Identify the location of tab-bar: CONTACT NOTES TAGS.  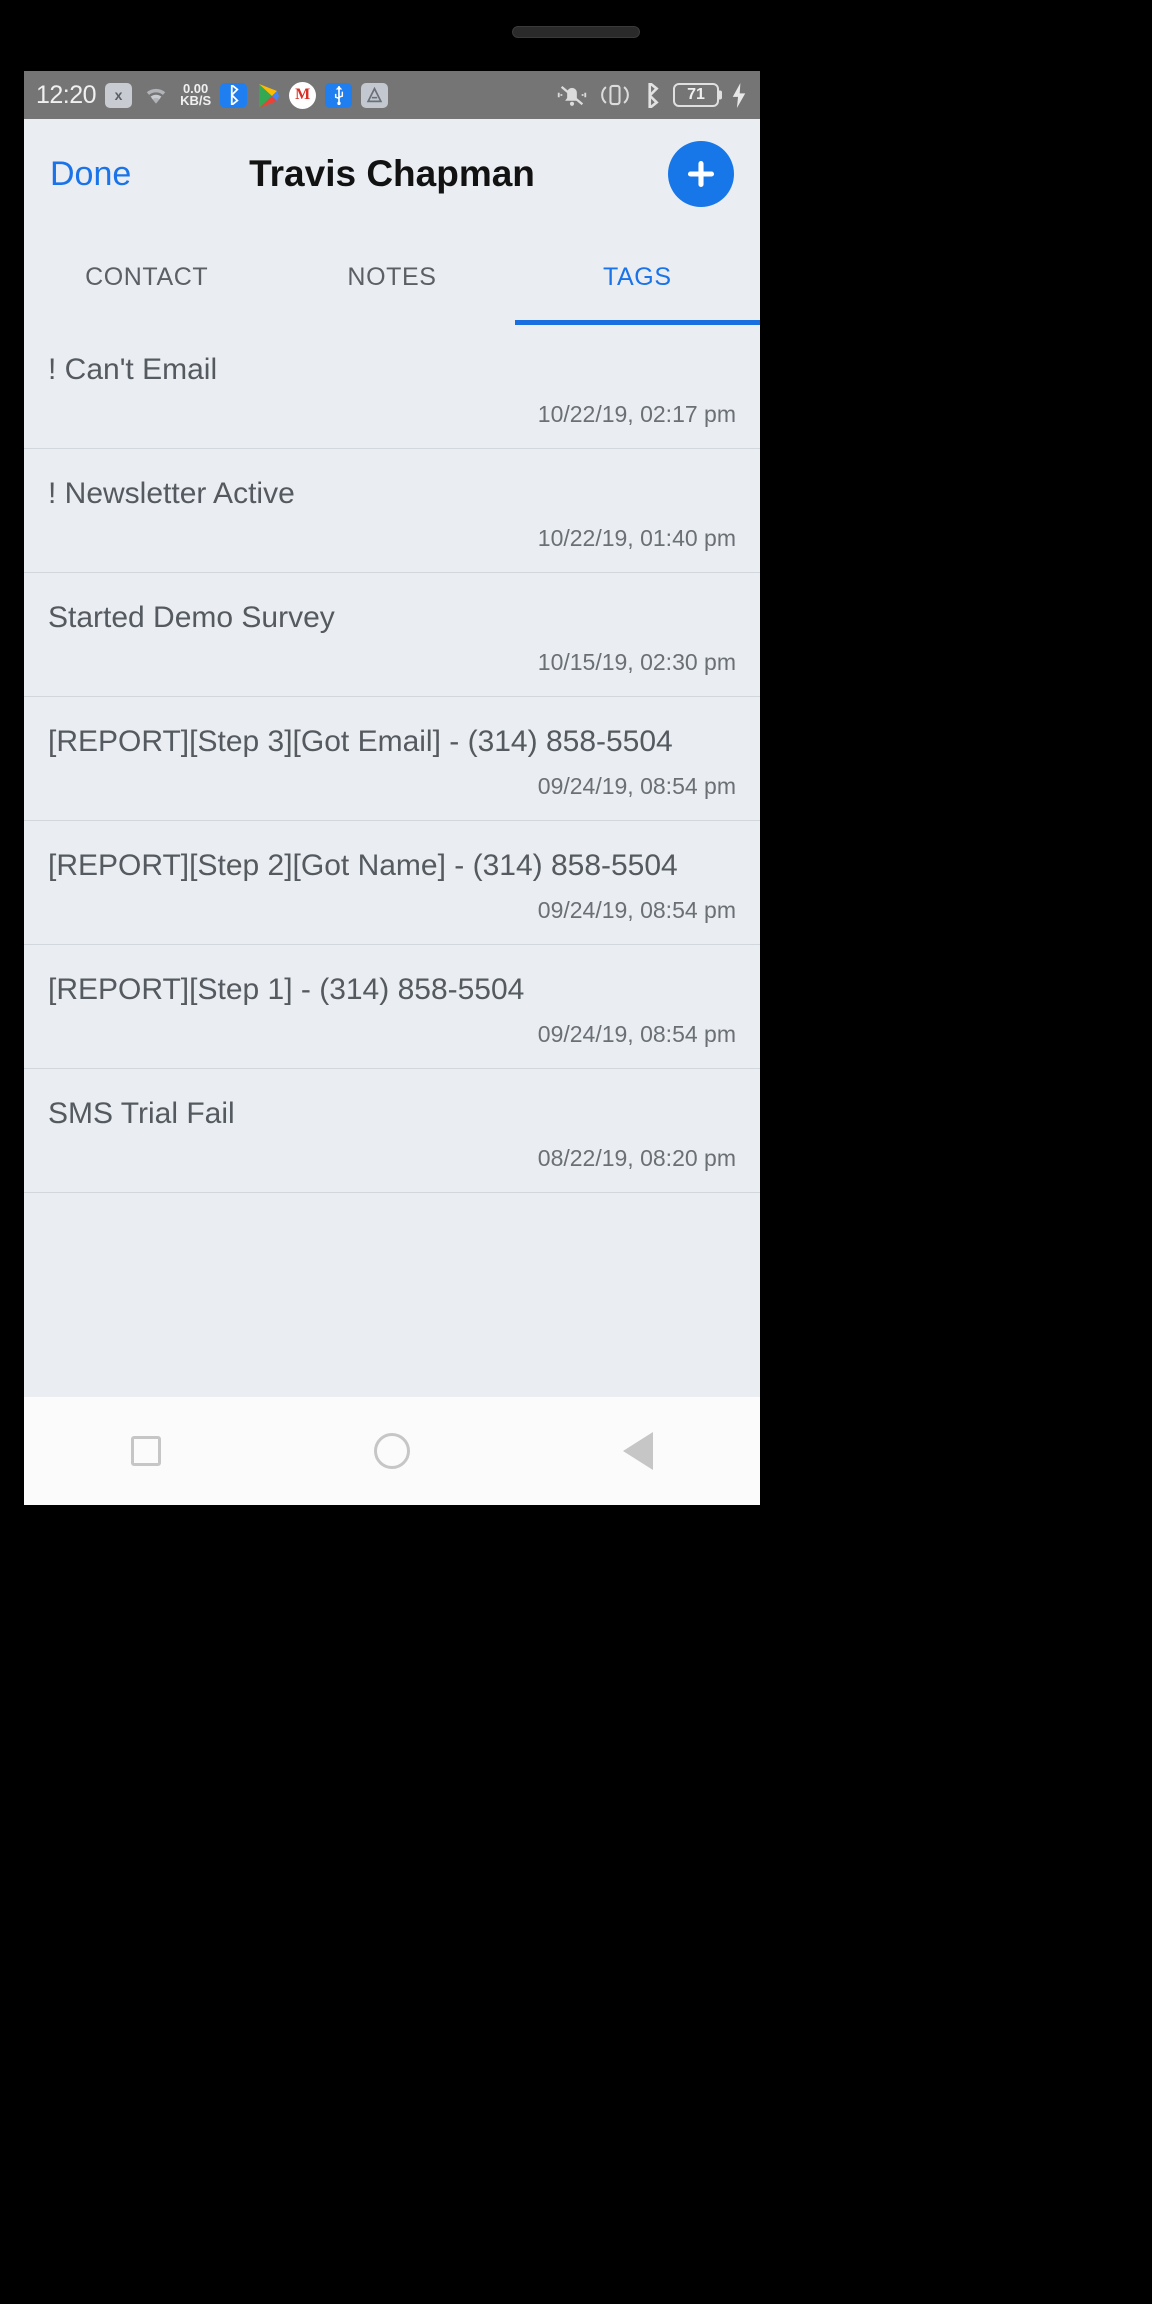
(392, 277).